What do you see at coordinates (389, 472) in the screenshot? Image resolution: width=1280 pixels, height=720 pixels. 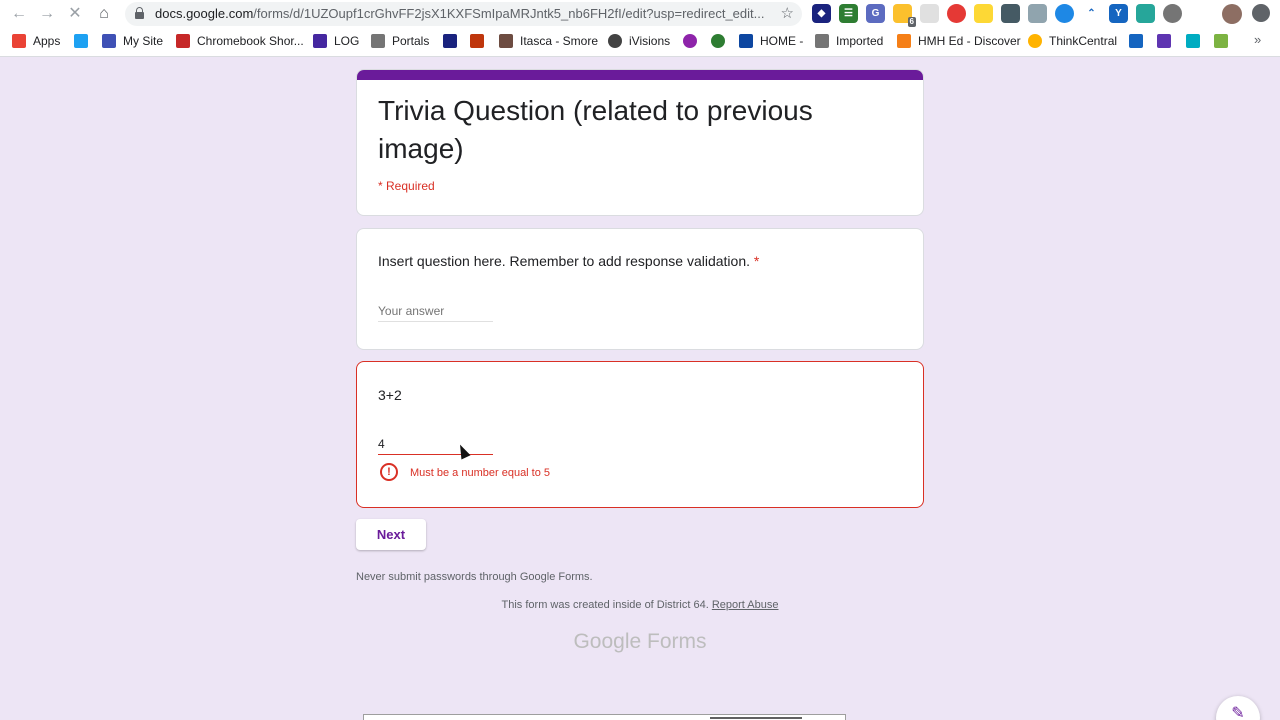 I see `error-icon: !` at bounding box center [389, 472].